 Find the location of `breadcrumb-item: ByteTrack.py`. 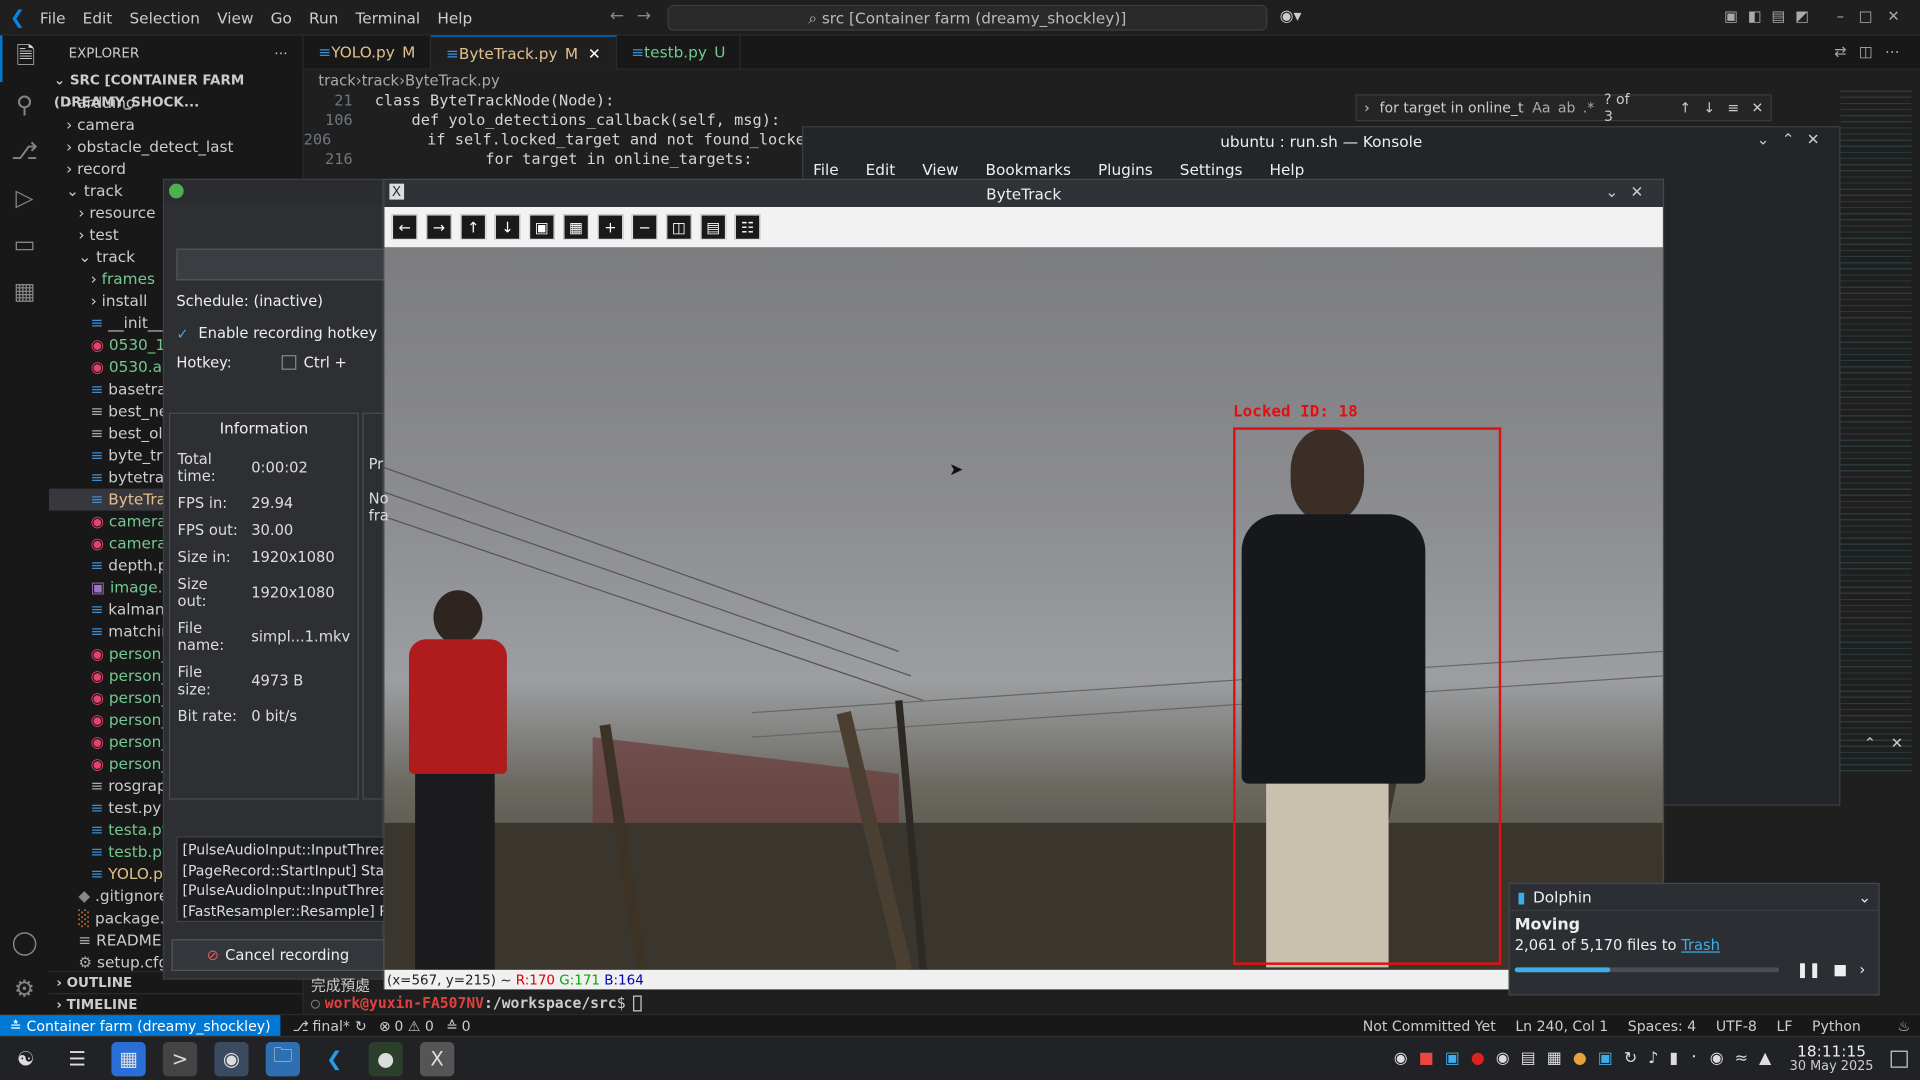

breadcrumb-item: ByteTrack.py is located at coordinates (452, 80).